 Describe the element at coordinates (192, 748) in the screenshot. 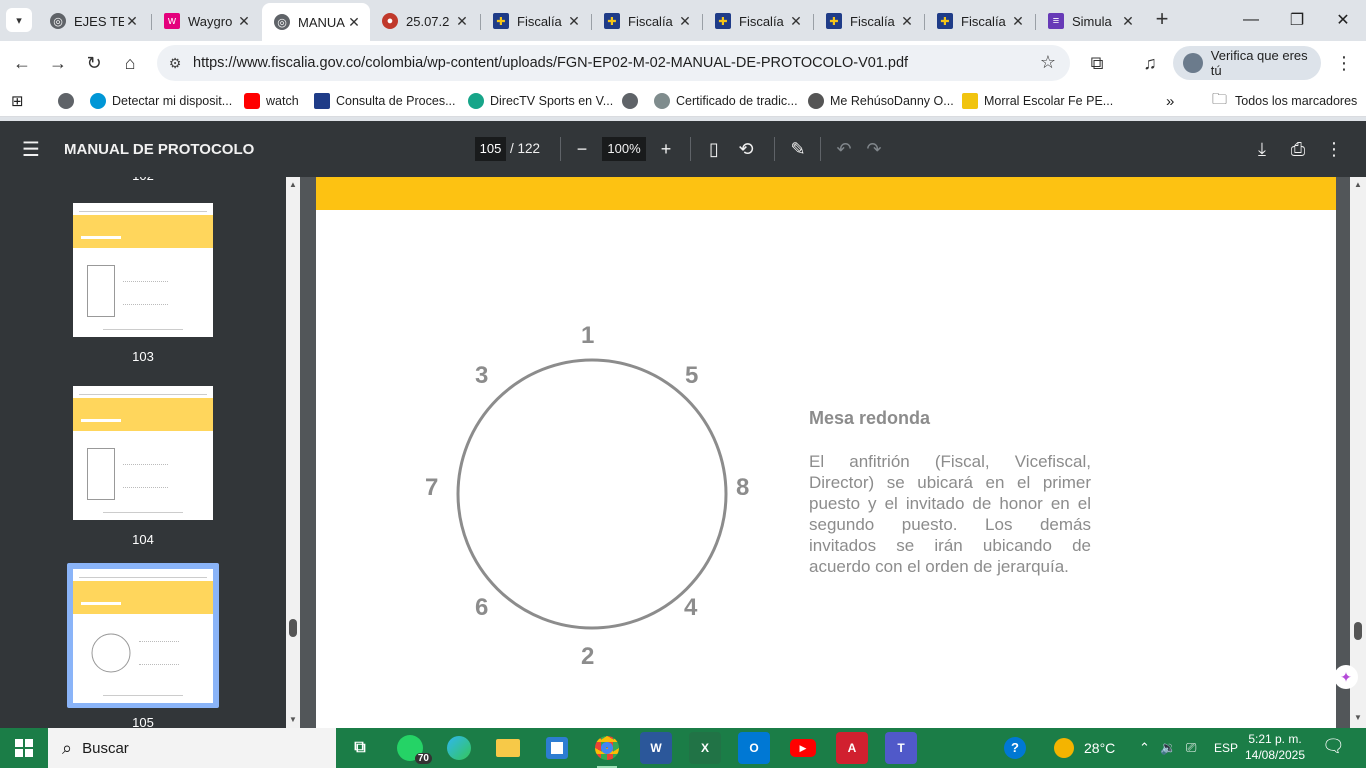

I see `taskbar-search-box: ⌕ Buscar` at that location.